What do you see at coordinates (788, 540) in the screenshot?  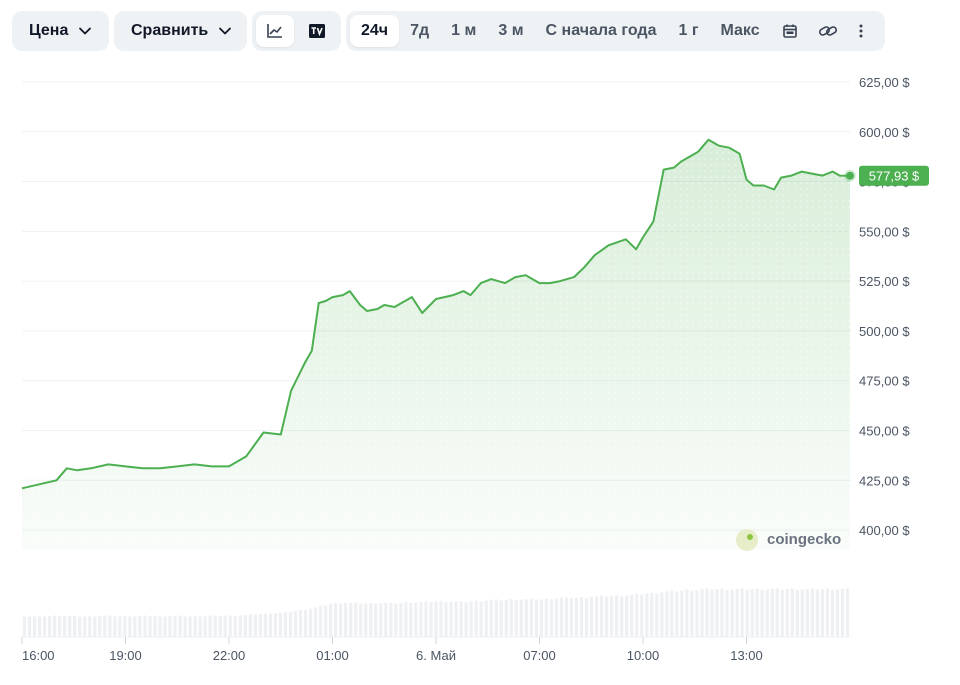 I see `coingecko-watermark: coingecko` at bounding box center [788, 540].